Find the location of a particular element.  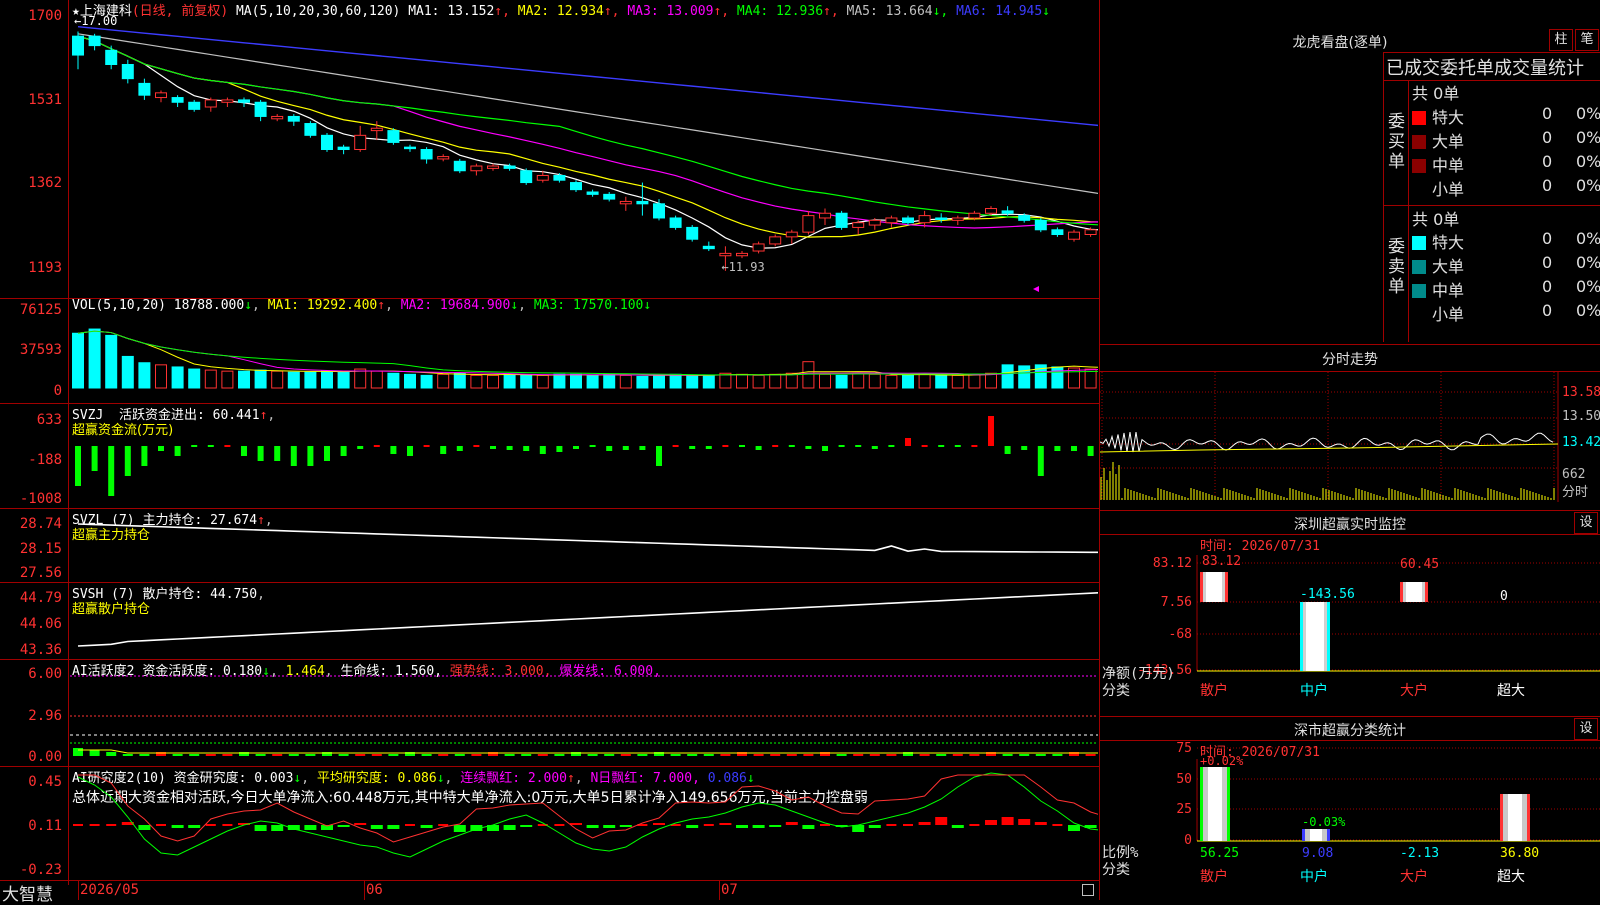

svsh-chart is located at coordinates (584, 621).